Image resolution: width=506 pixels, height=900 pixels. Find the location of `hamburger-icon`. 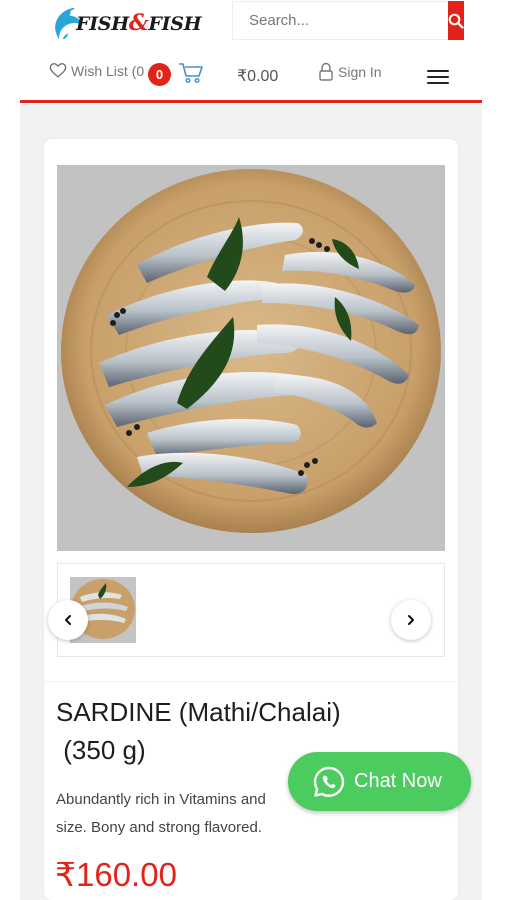

hamburger-icon is located at coordinates (438, 77).